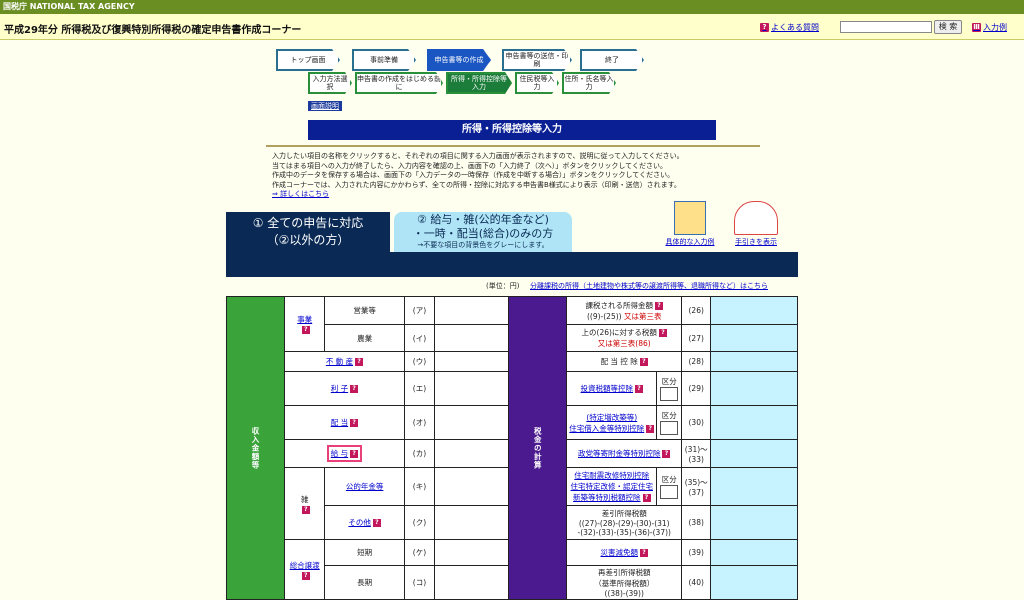  I want to click on seismic-deduction-link: 住宅耐震改修特別控除 住宅特定改修・認定住宅 新築等特別税額控除, so click(612, 486).